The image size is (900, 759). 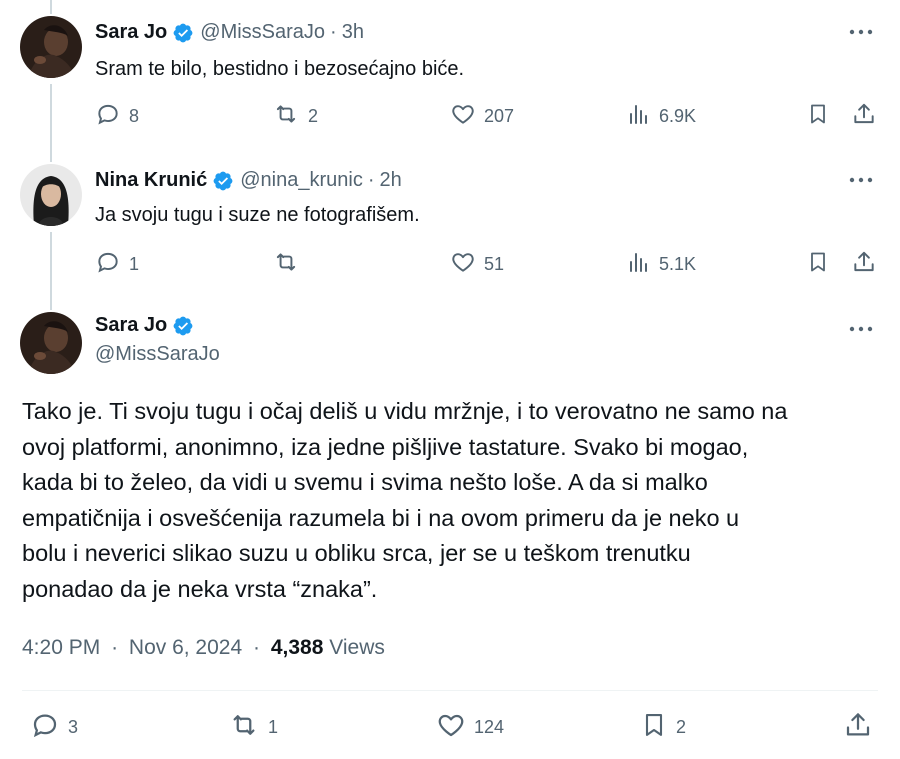 What do you see at coordinates (313, 115) in the screenshot?
I see `retweet-count: 2` at bounding box center [313, 115].